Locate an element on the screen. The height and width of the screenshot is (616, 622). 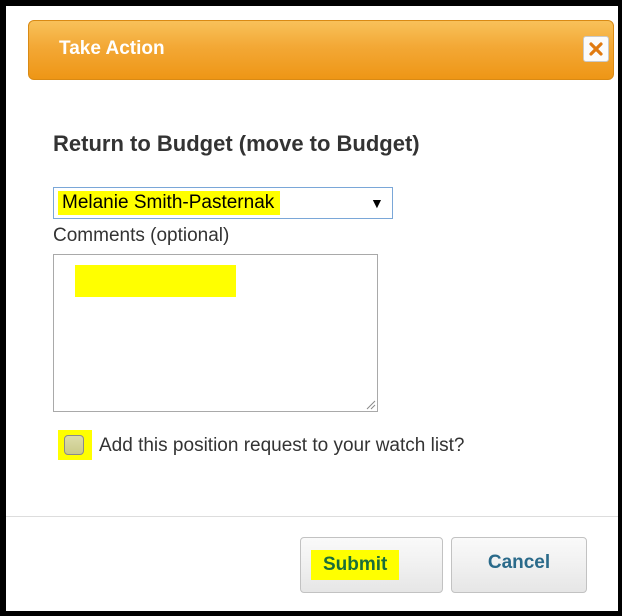
assignee-select-value: Melanie Smith-Pasternak is located at coordinates (169, 203).